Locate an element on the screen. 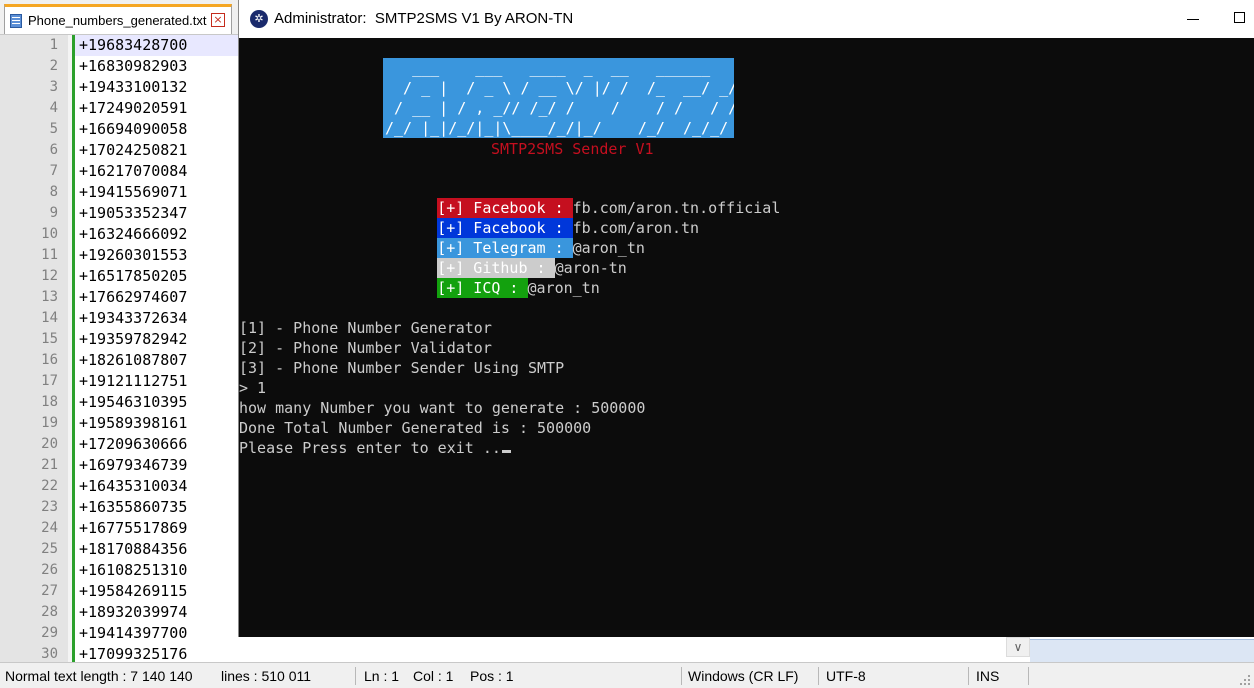  banner-line: /_/ |_|/_/|_|\____/_/|_/ /_/ /_/_/ is located at coordinates (557, 128).